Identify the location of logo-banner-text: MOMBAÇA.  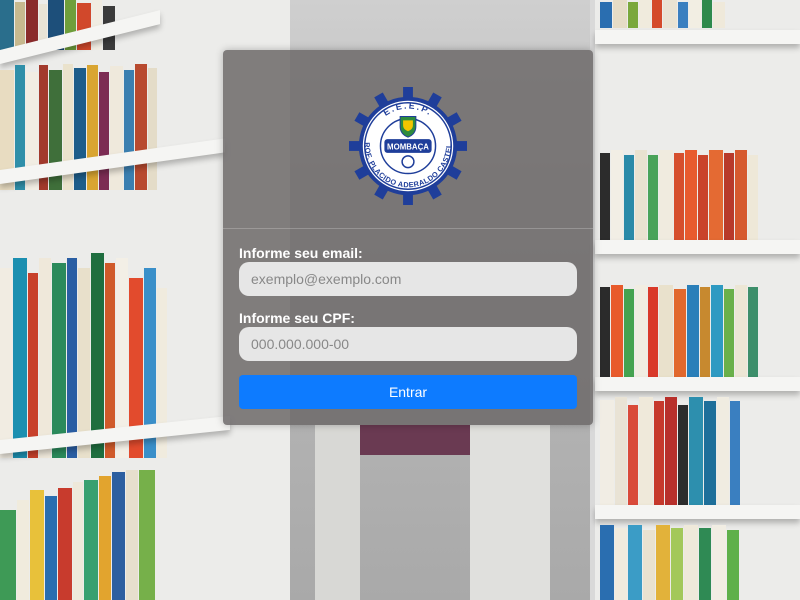
(408, 146).